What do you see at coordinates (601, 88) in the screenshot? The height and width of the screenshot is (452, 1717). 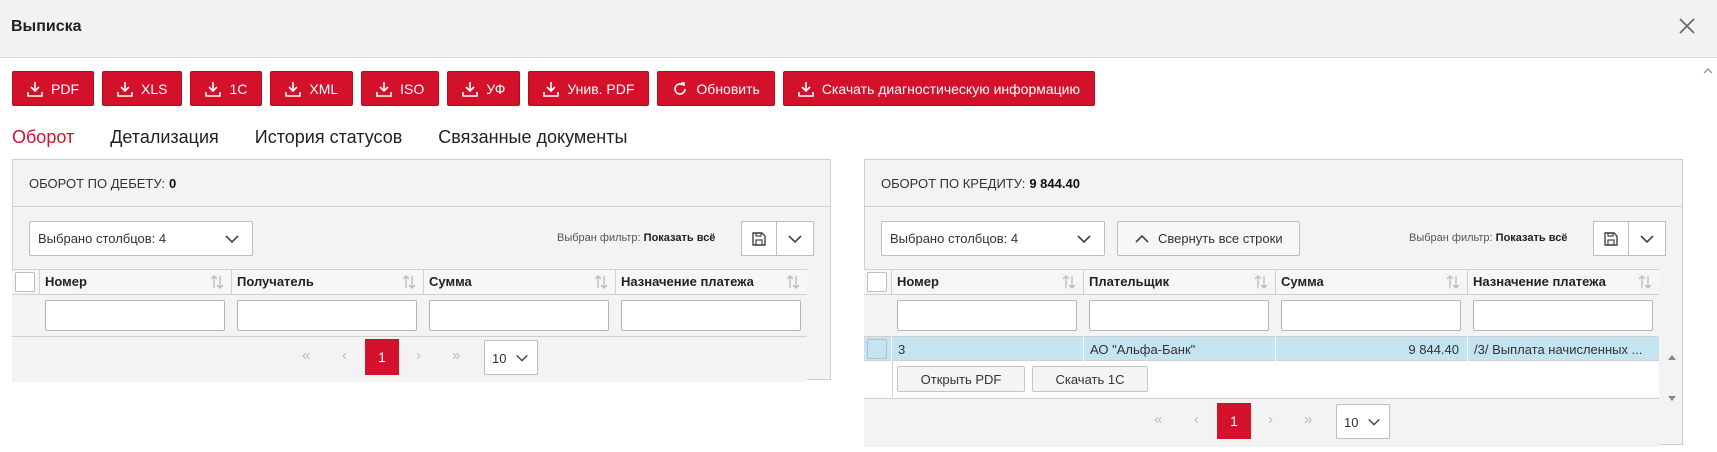 I see `download-univ-pdf-label: Унив. PDF` at bounding box center [601, 88].